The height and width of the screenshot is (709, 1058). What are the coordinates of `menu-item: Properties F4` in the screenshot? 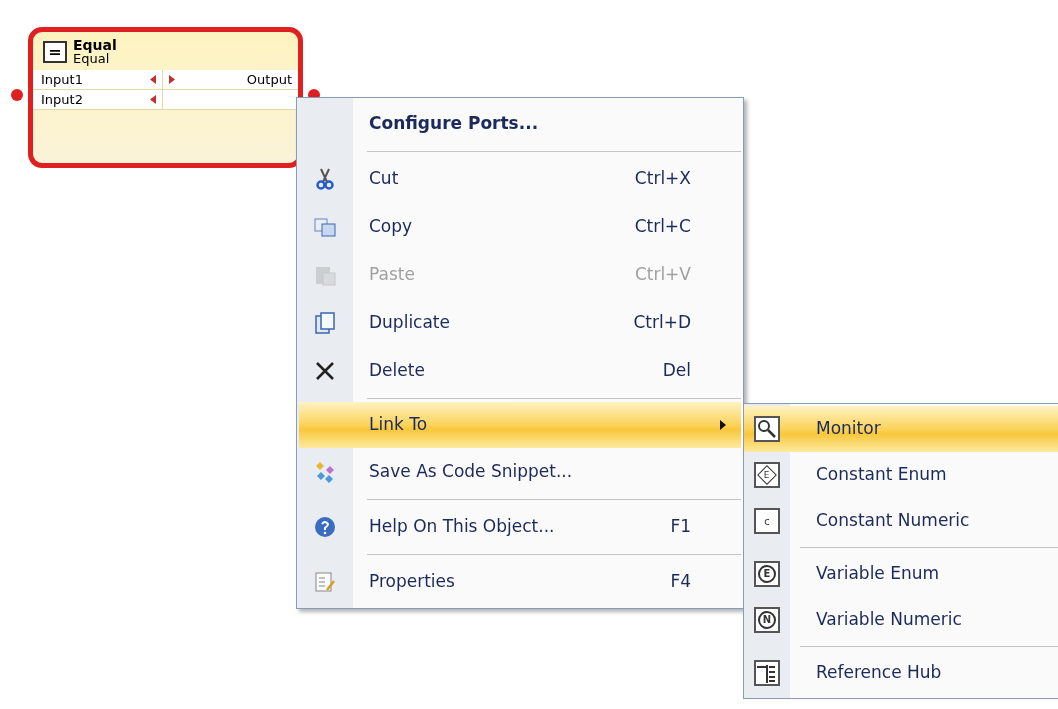 It's located at (520, 582).